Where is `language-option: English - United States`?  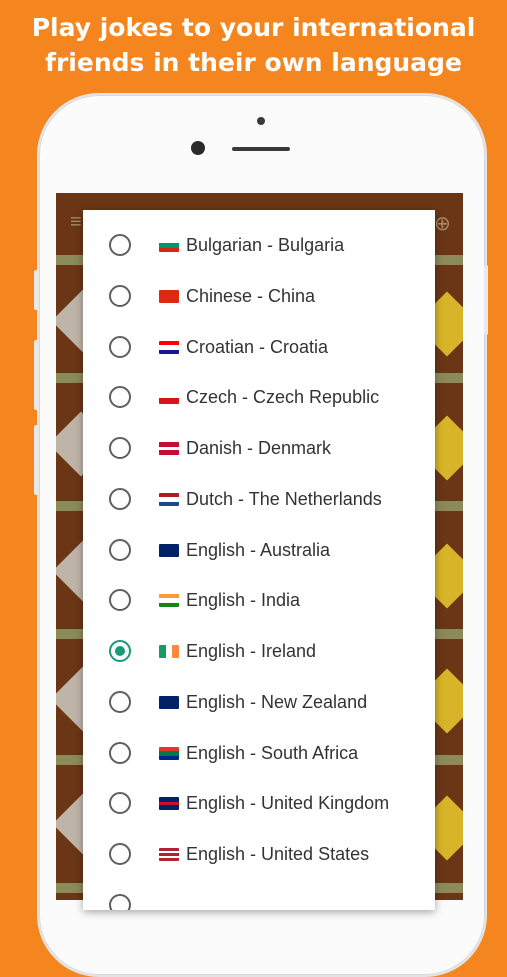 language-option: English - United States is located at coordinates (259, 844).